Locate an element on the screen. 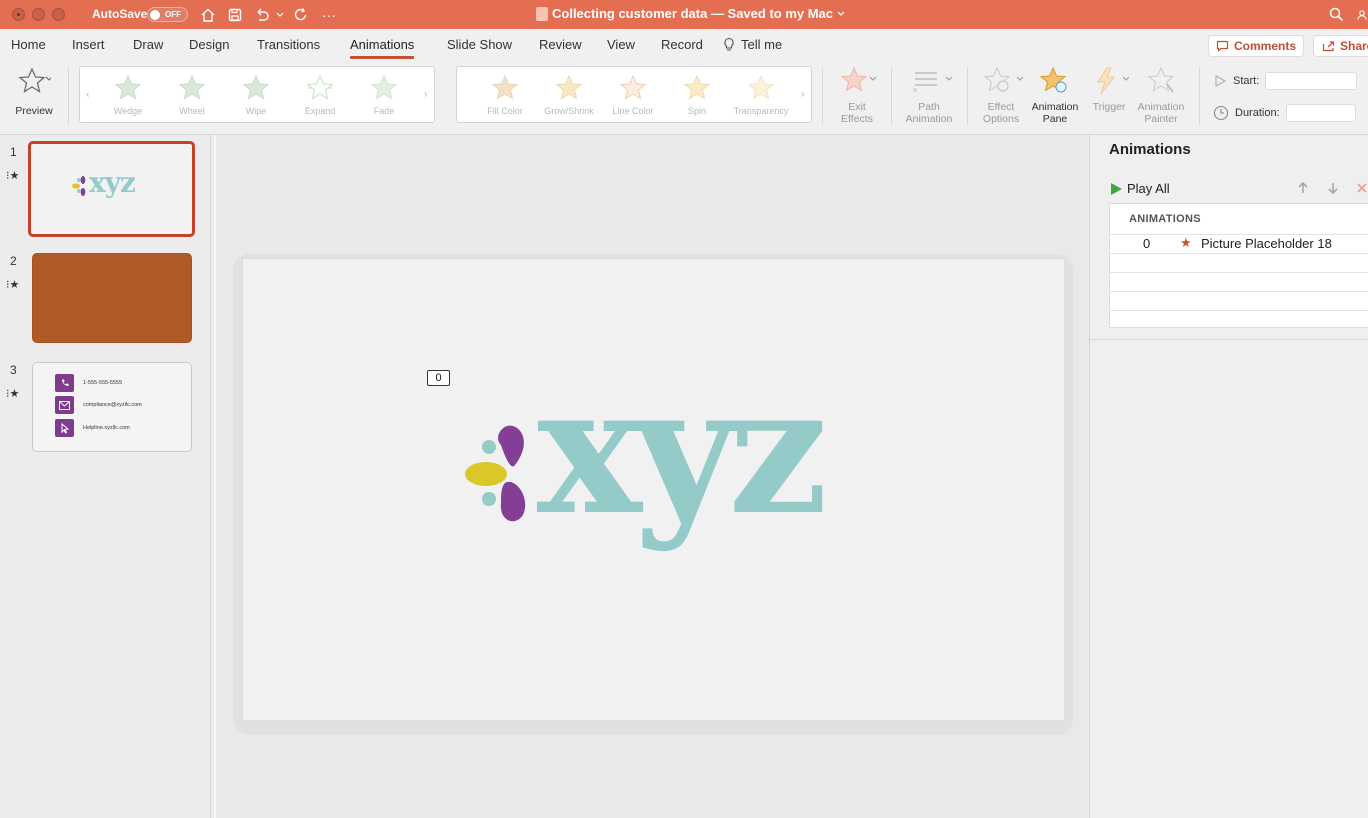 Image resolution: width=1368 pixels, height=818 pixels. spin-star-icon is located at coordinates (697, 87).